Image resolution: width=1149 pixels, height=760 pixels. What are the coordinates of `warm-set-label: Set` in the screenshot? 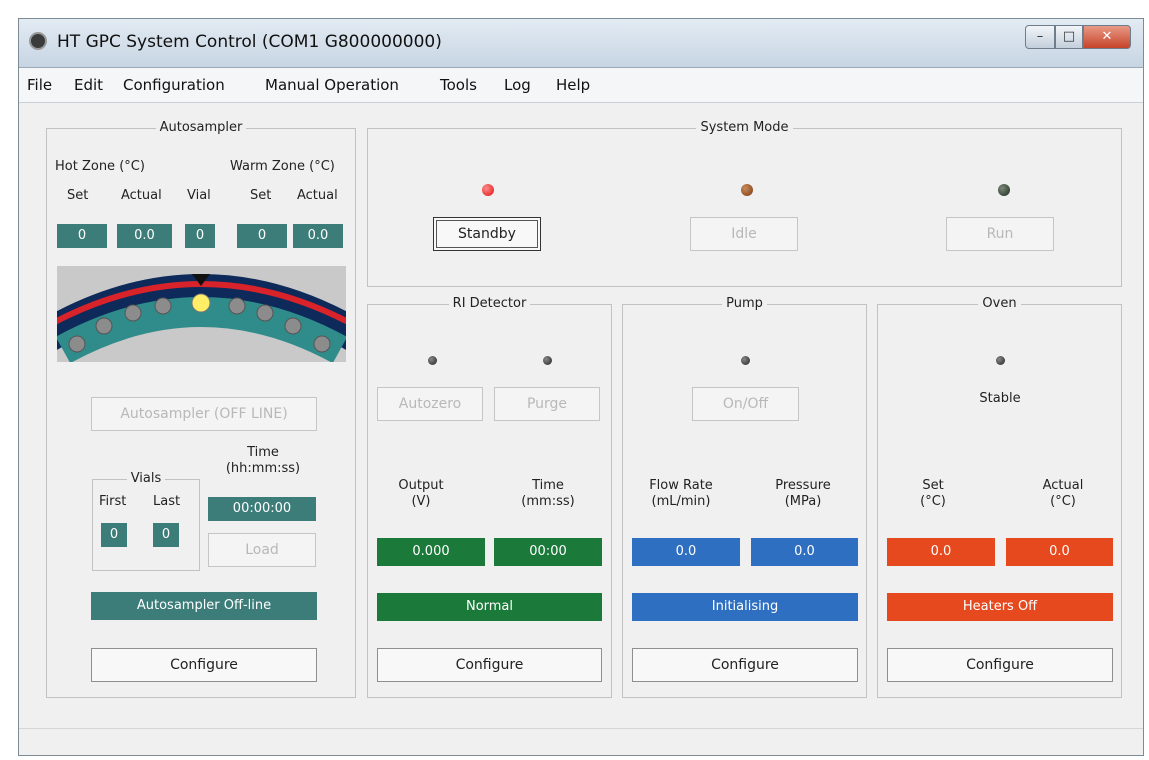 It's located at (261, 195).